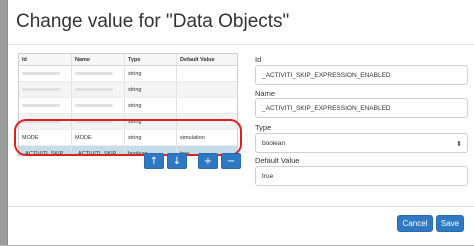 This screenshot has height=246, width=474. What do you see at coordinates (45, 137) in the screenshot?
I see `cell-id: MODE` at bounding box center [45, 137].